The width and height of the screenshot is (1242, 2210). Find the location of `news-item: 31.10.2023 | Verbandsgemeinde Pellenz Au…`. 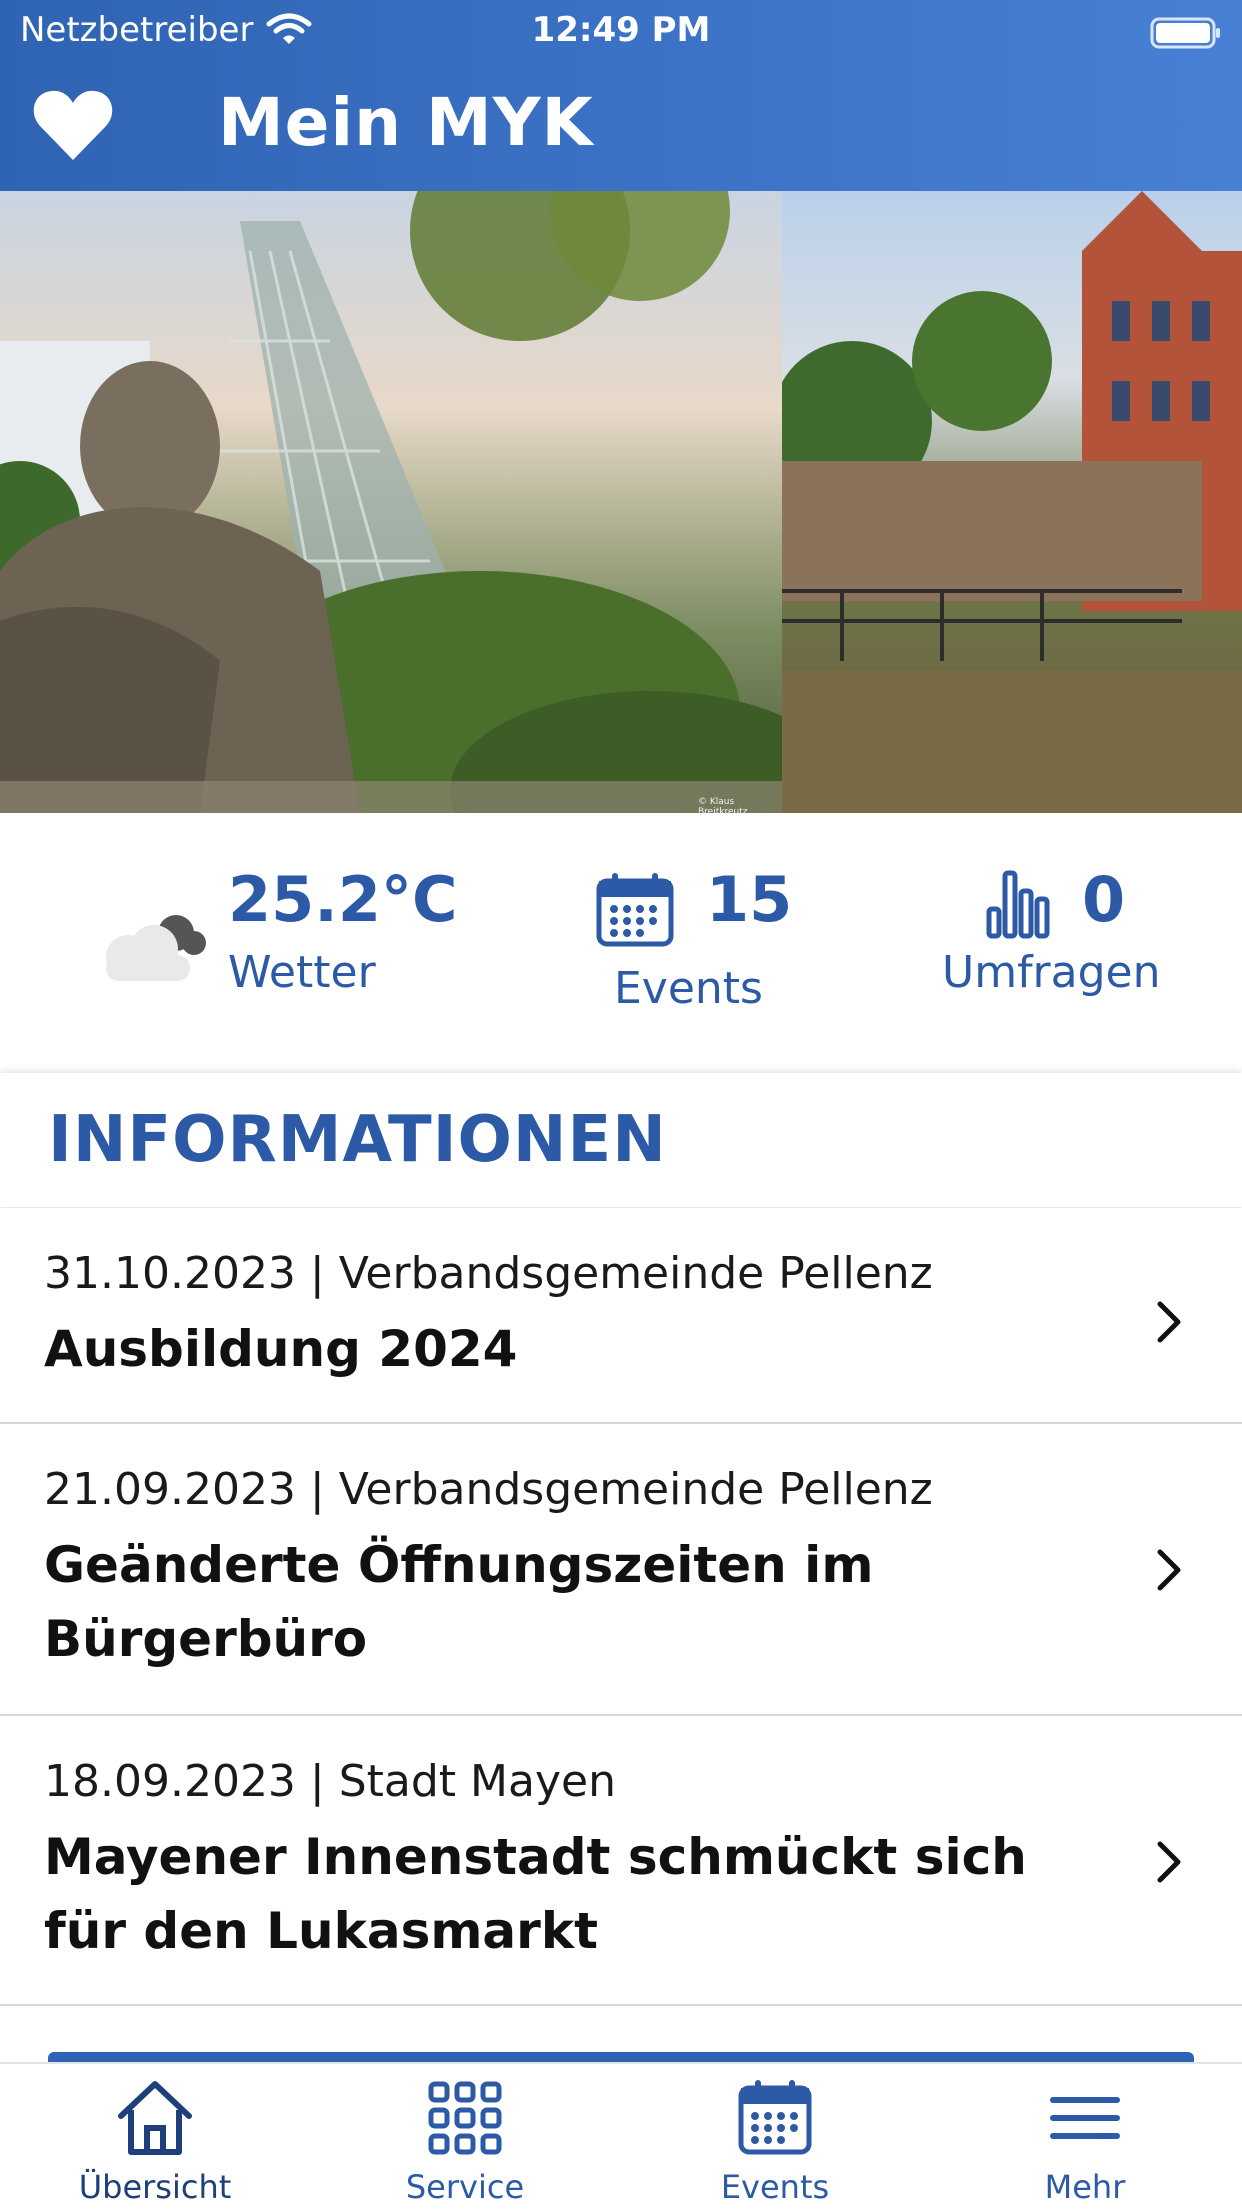

news-item: 31.10.2023 | Verbandsgemeinde Pellenz Au… is located at coordinates (621, 1316).